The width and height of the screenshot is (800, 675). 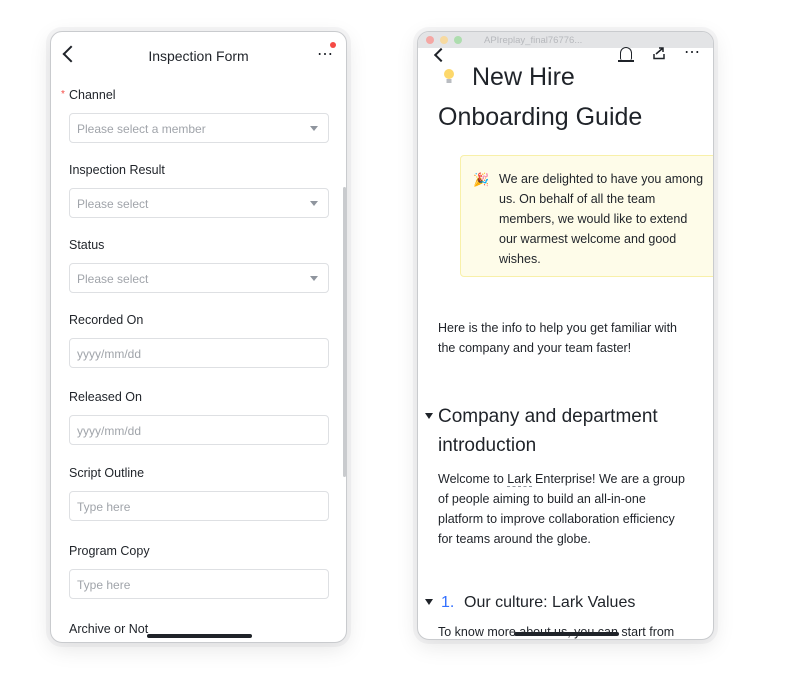 I want to click on program-copy-placeholder: Type here, so click(x=104, y=585).